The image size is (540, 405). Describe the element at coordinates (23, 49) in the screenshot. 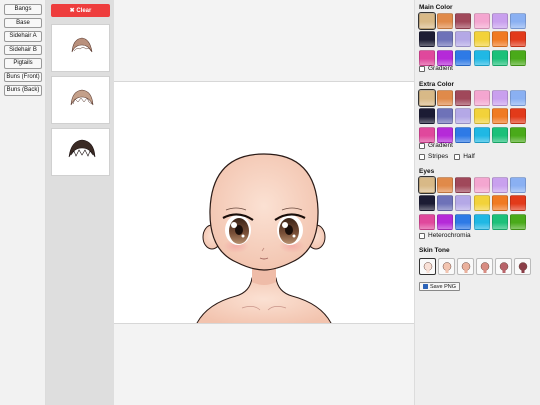

I see `category-sidehair-b-button: Sidehair B` at that location.